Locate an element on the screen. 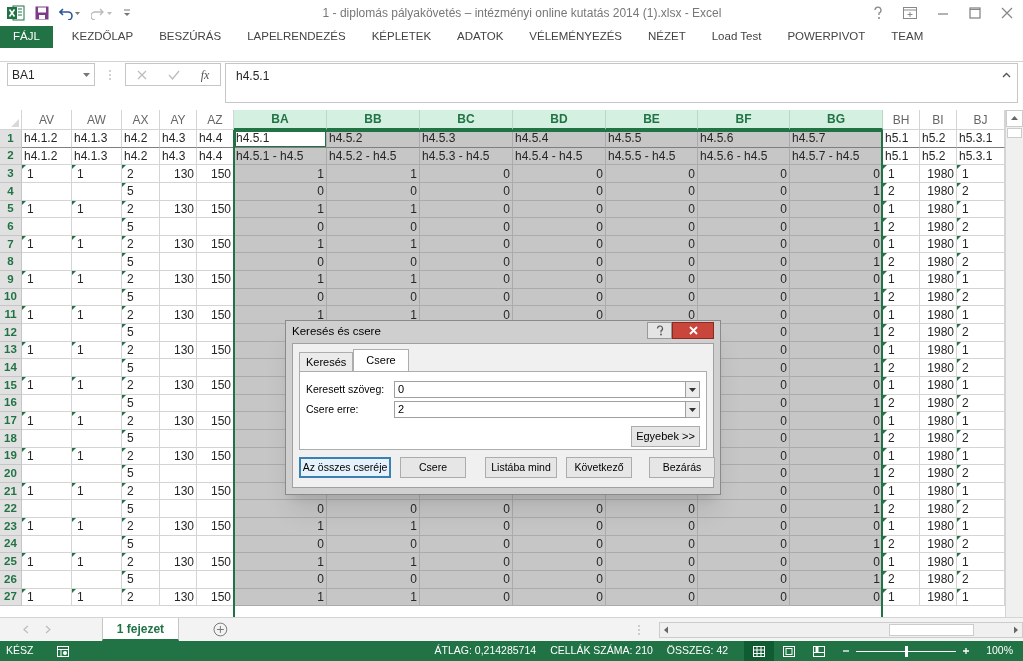 The width and height of the screenshot is (1023, 661). row-header: 22 is located at coordinates (11, 509).